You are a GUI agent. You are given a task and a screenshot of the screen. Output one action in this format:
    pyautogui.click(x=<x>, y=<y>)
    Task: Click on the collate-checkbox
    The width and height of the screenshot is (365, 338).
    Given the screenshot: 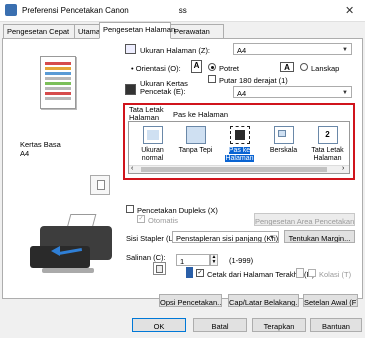 What is the action you would take?
    pyautogui.click(x=312, y=273)
    